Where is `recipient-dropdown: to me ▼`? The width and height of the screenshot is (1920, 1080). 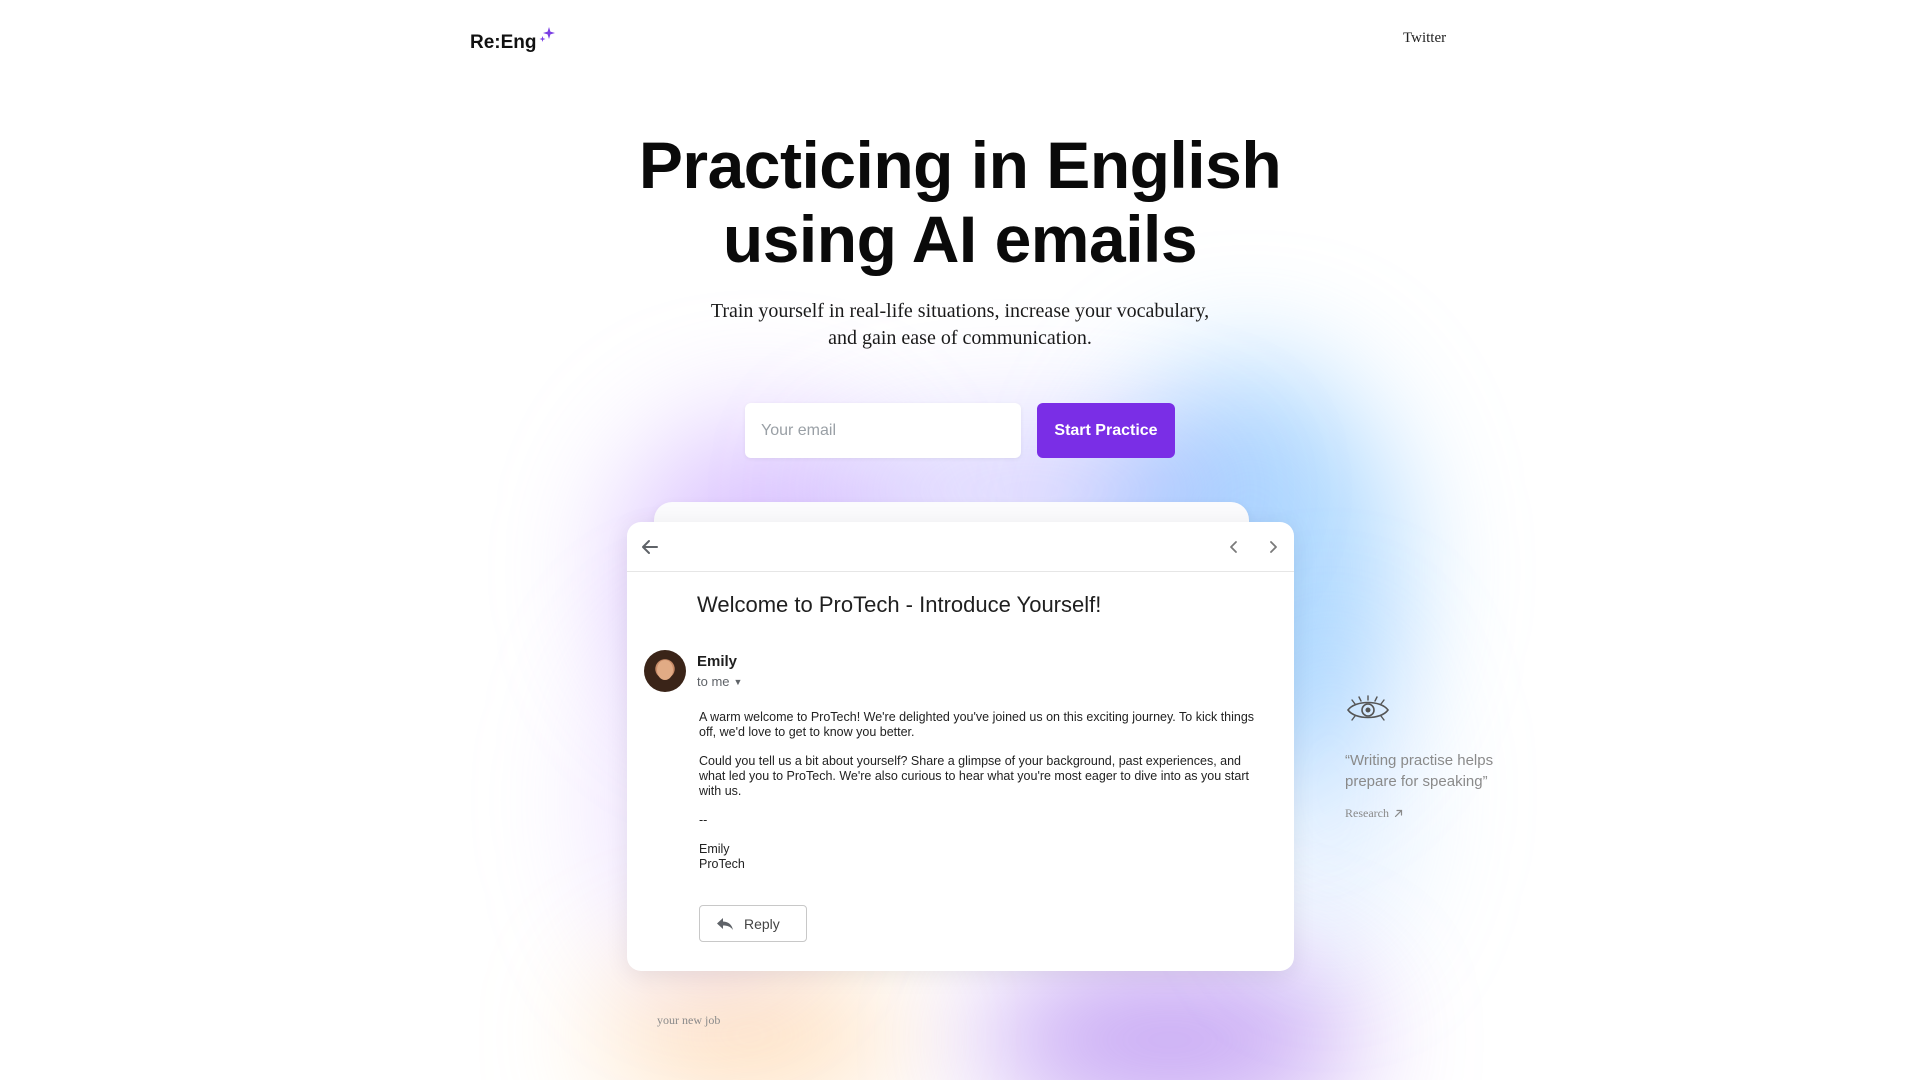
recipient-dropdown: to me ▼ is located at coordinates (719, 681).